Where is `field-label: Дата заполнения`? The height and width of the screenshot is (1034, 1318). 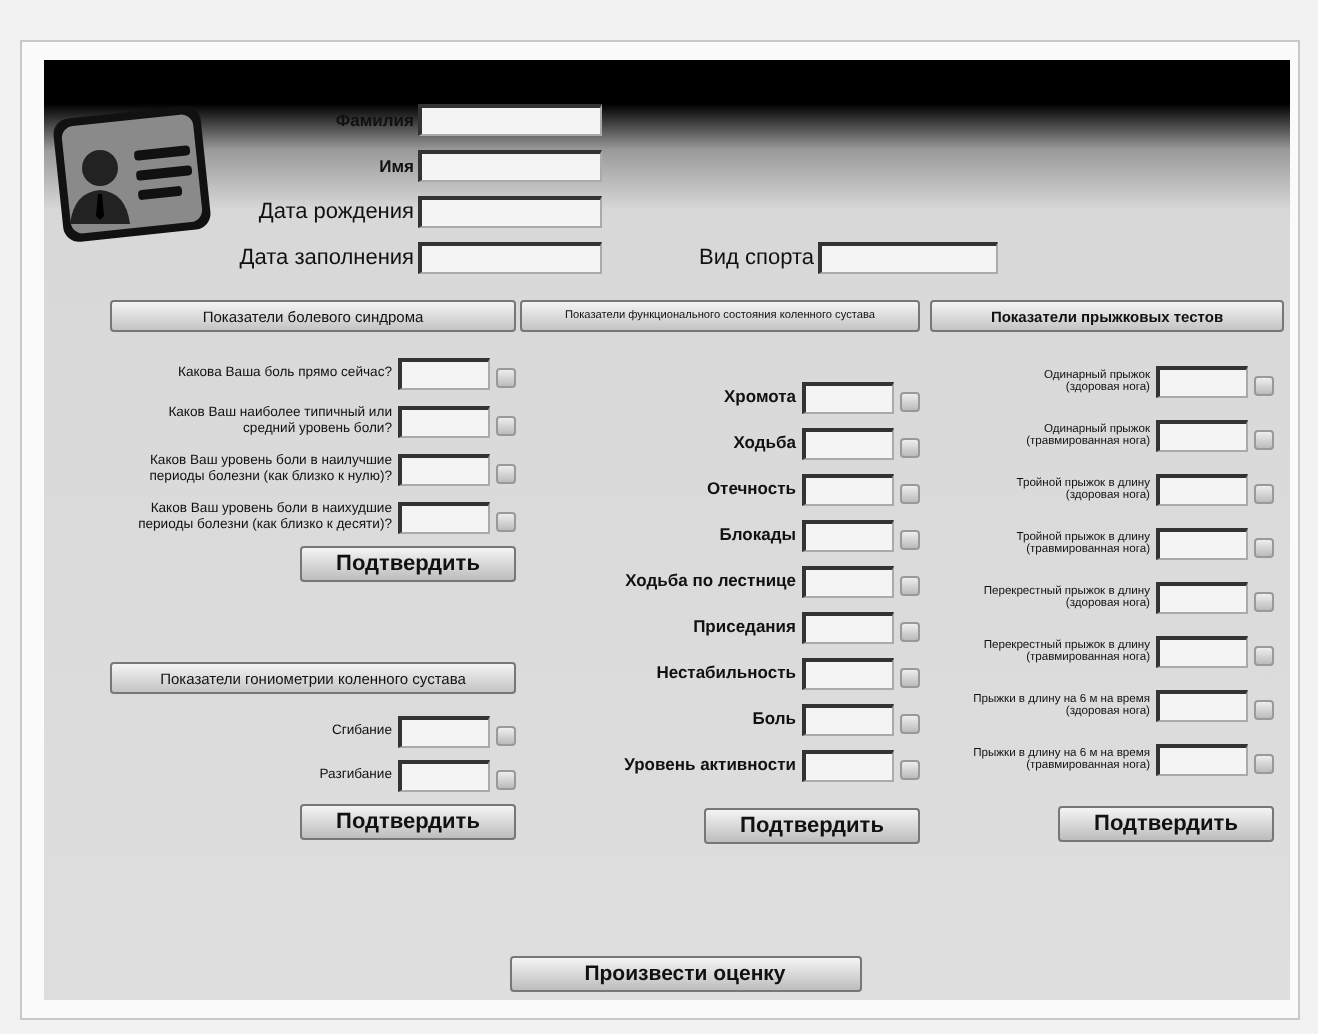
field-label: Дата заполнения is located at coordinates (326, 258).